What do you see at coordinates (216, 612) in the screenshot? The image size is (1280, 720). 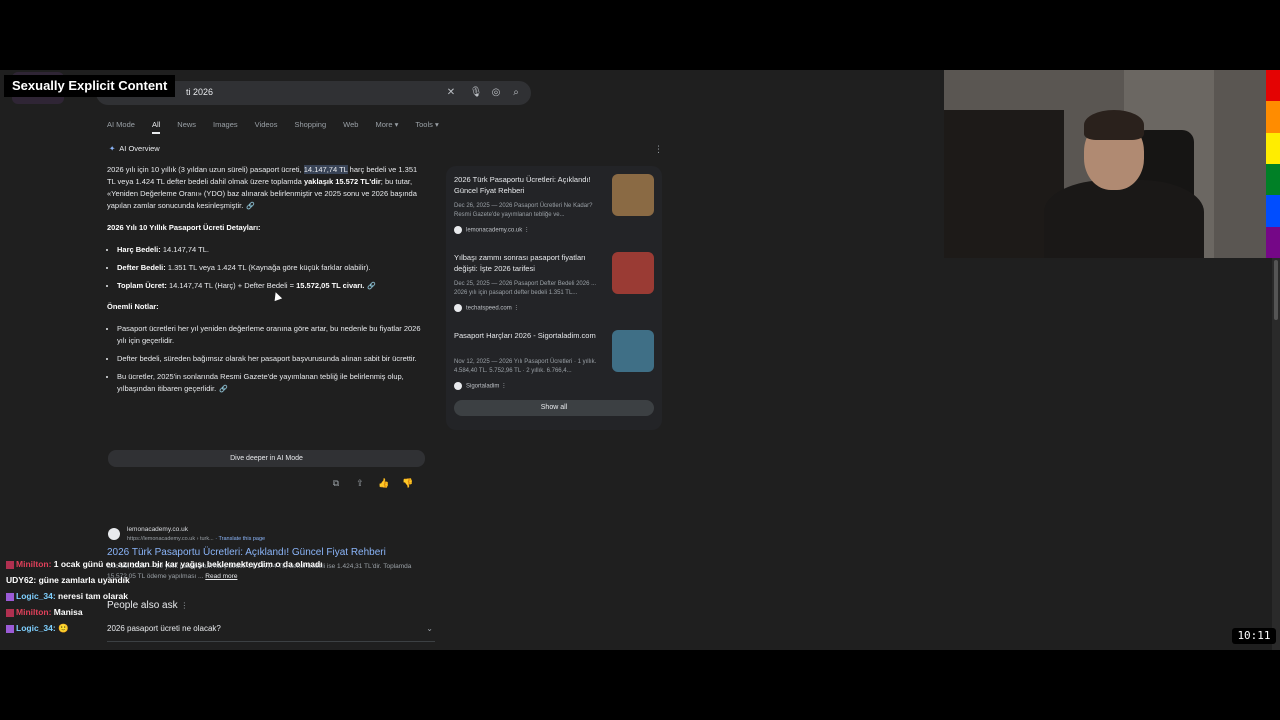 I see `chat-message: Minilton: Manisa` at bounding box center [216, 612].